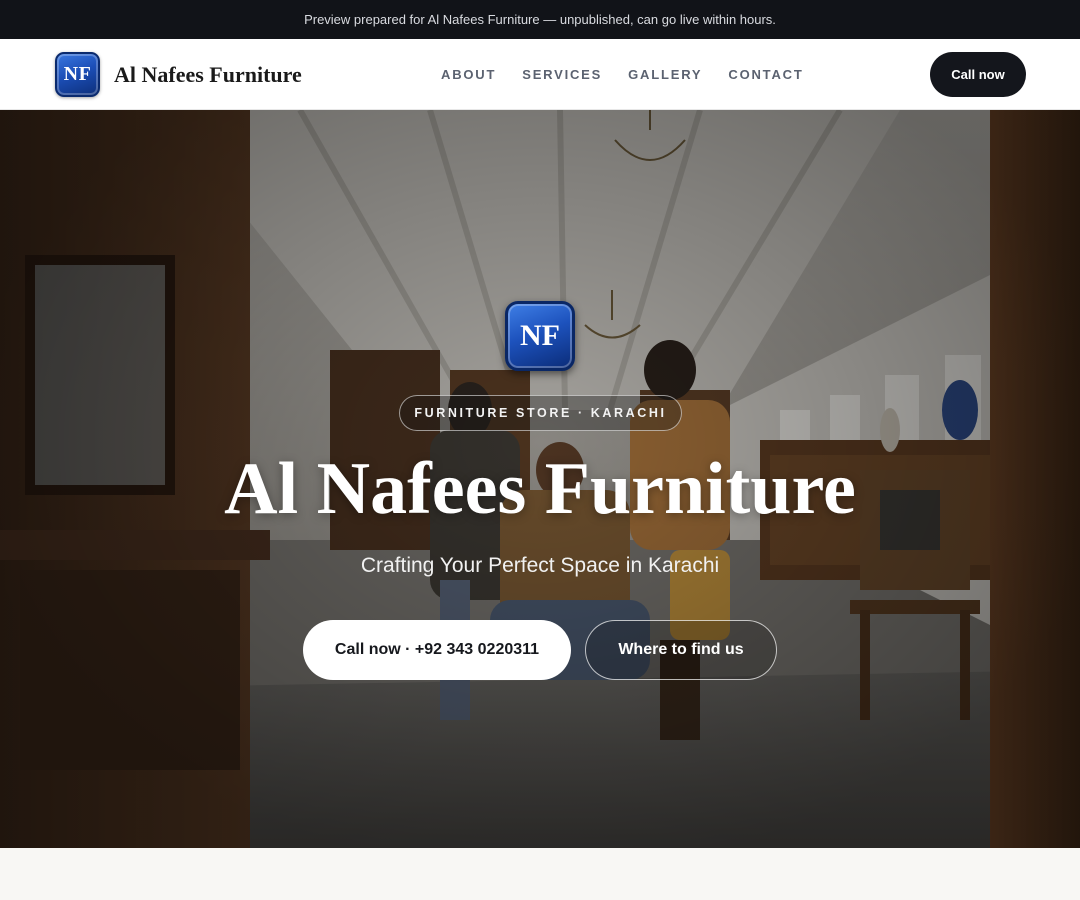 The image size is (1080, 900). I want to click on hero-category-badge: FURNITURE STORE · KARACHI, so click(540, 413).